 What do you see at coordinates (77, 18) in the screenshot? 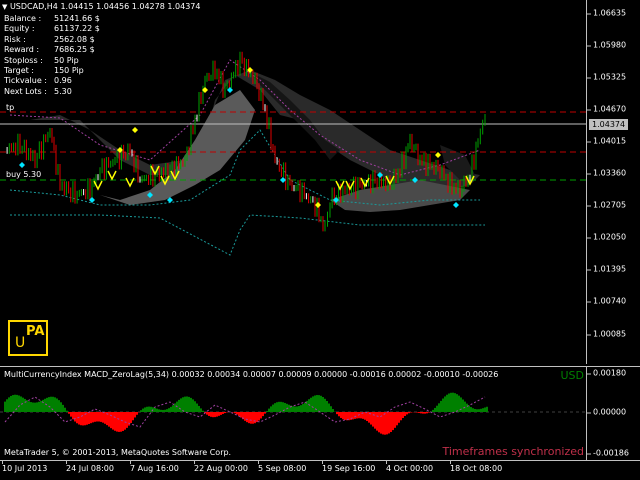
I see `info-value: 51241.66 $` at bounding box center [77, 18].